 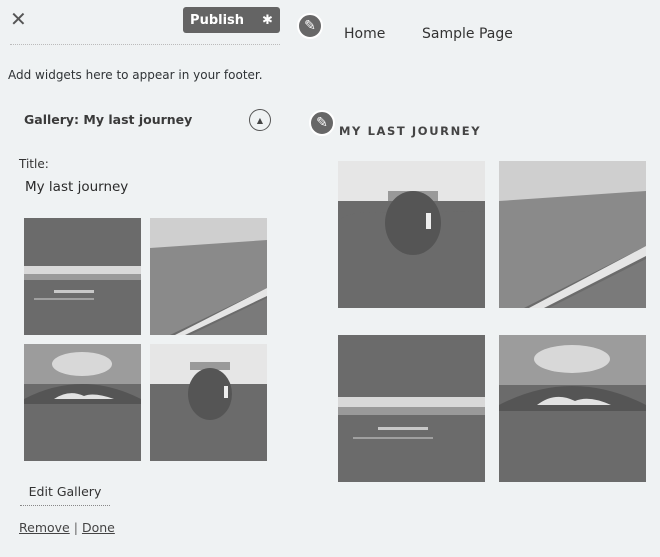 I want to click on divider, so click(x=145, y=44).